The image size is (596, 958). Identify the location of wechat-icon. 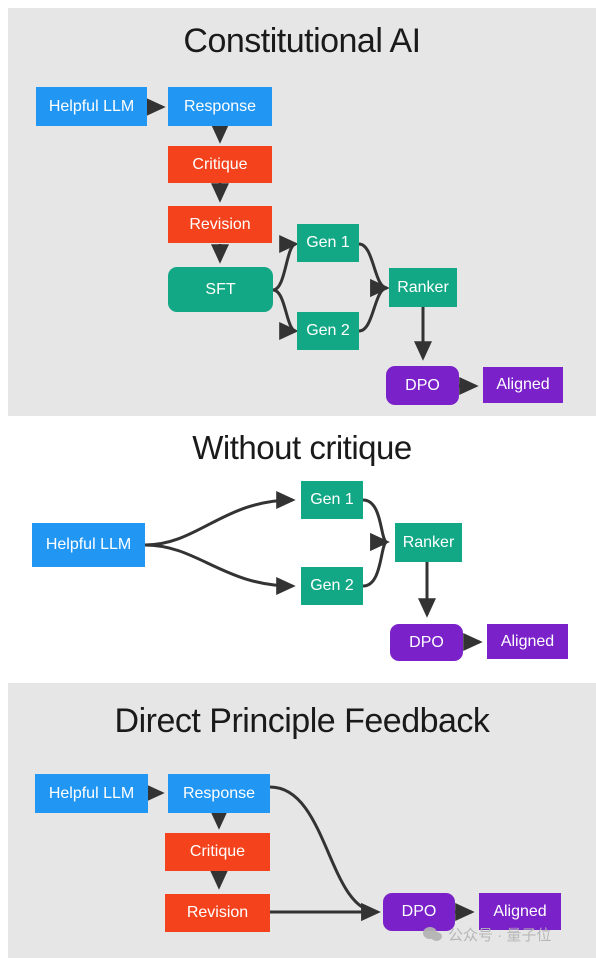
(433, 934).